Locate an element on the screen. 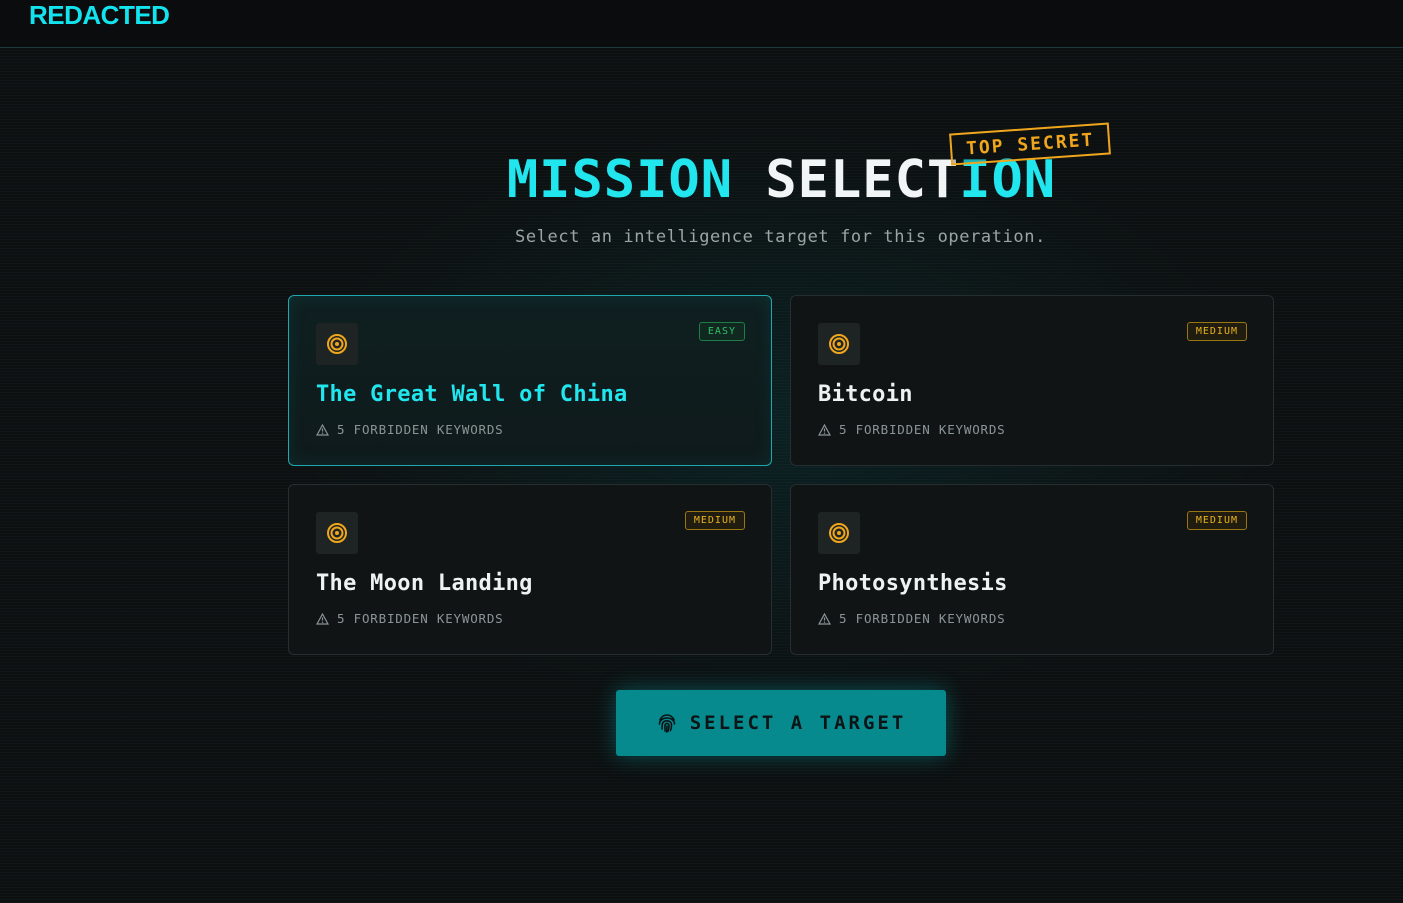  select-target-button: SELECT A TARGET is located at coordinates (781, 723).